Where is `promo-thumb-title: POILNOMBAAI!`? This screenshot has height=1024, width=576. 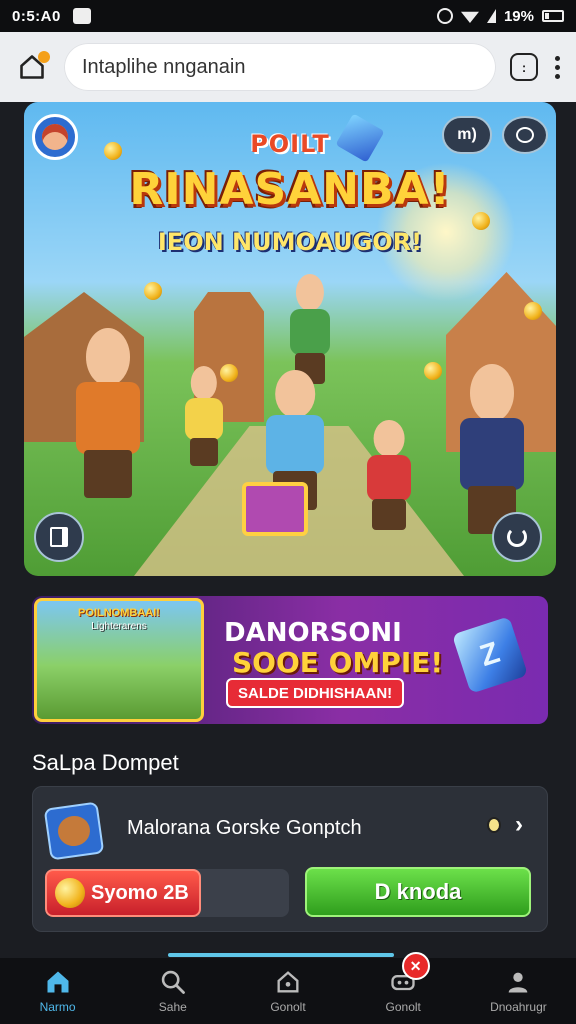 promo-thumb-title: POILNOMBAAI! is located at coordinates (119, 613).